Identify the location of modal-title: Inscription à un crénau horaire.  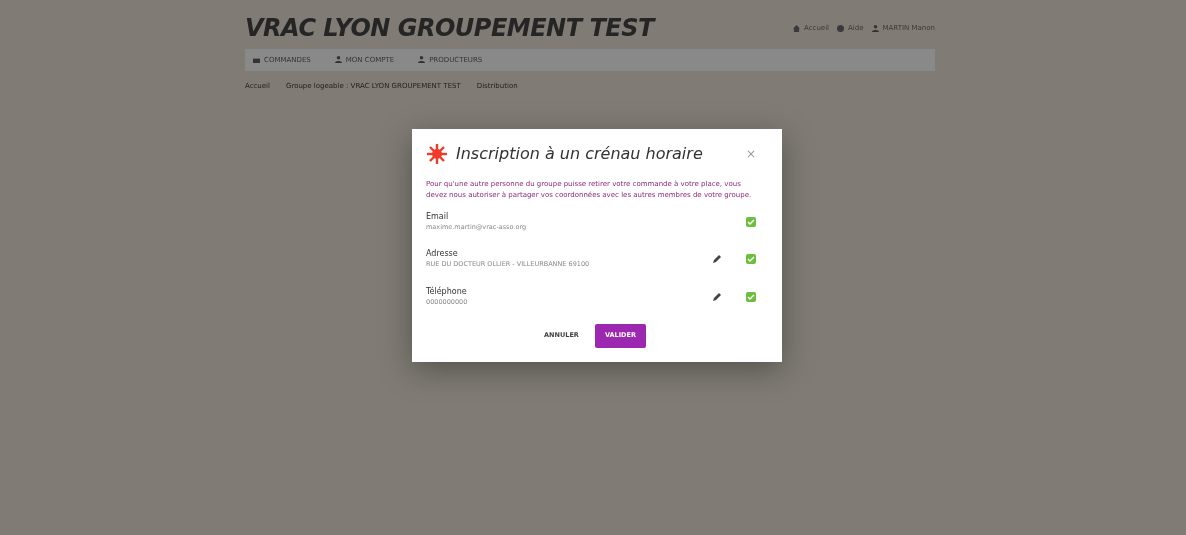
(580, 154).